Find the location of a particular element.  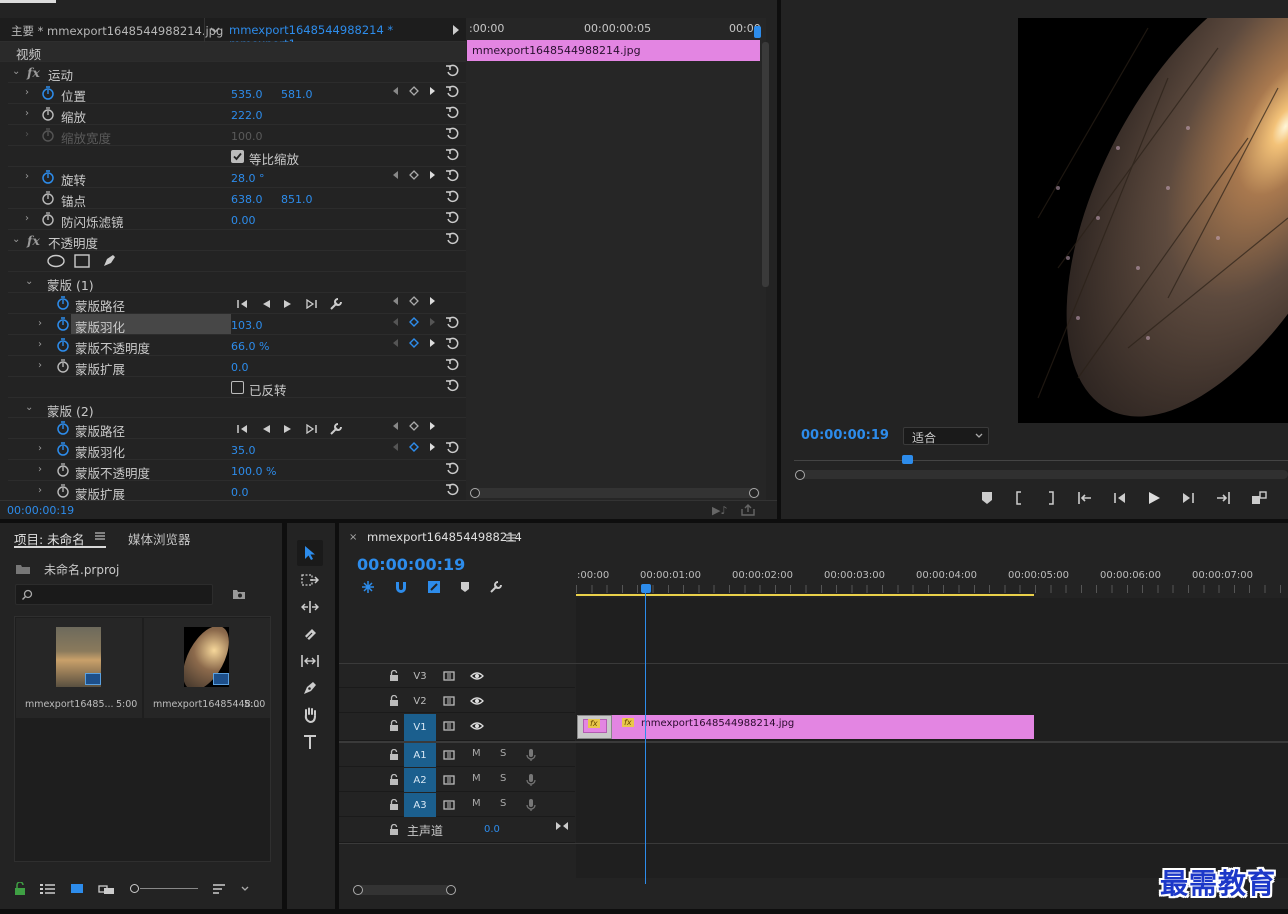

program-video-frame is located at coordinates (1153, 220).